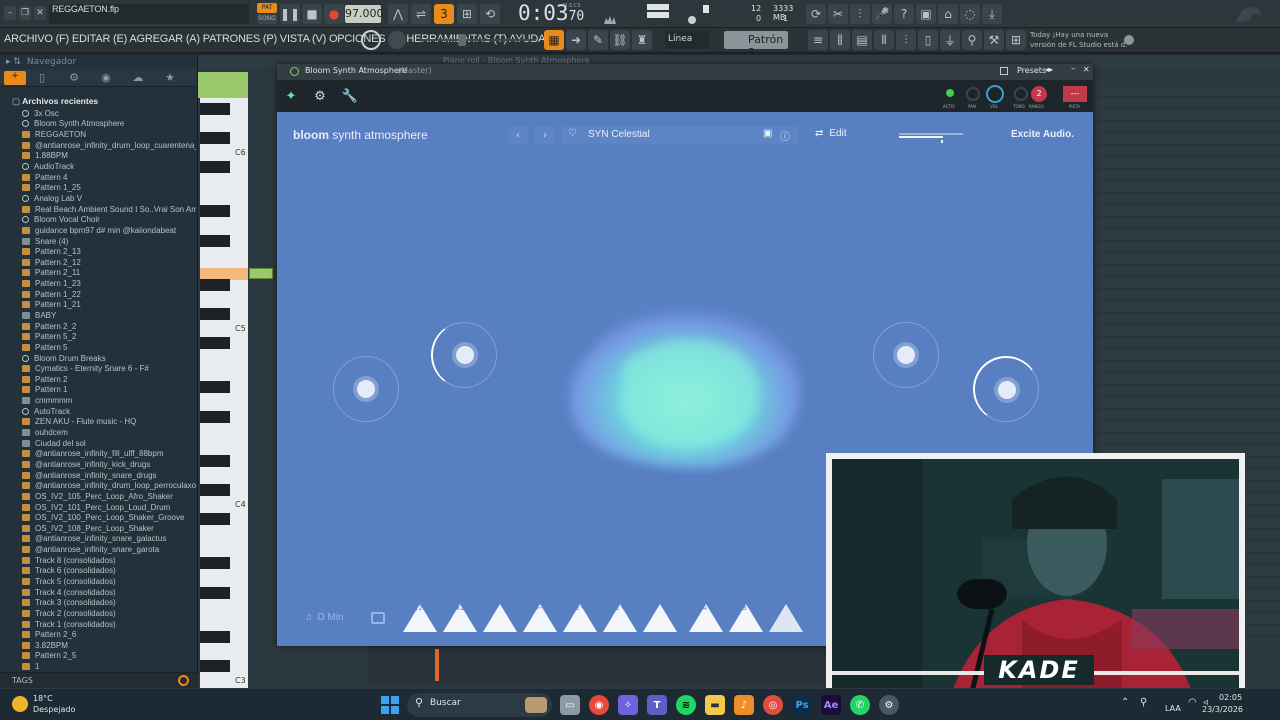 The height and width of the screenshot is (720, 1280). Describe the element at coordinates (109, 273) in the screenshot. I see `browser-item: Pattern 2_11` at that location.